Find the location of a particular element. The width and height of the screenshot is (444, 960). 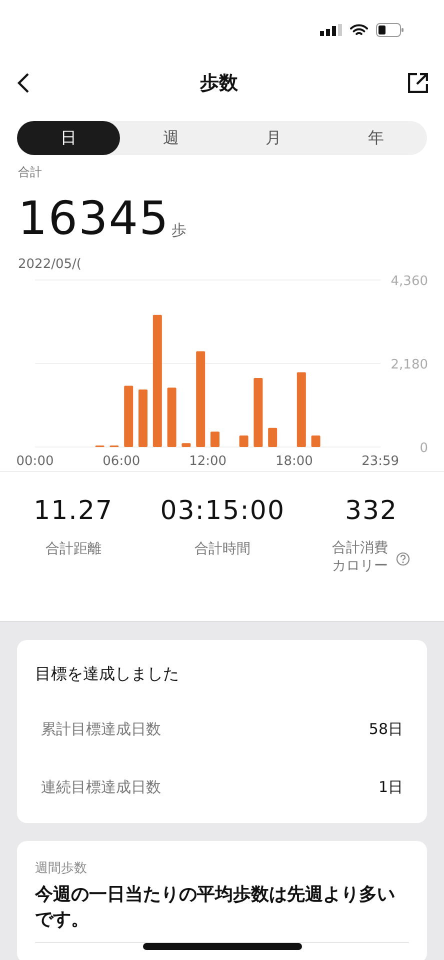

total-steps: 16345 is located at coordinates (94, 218).